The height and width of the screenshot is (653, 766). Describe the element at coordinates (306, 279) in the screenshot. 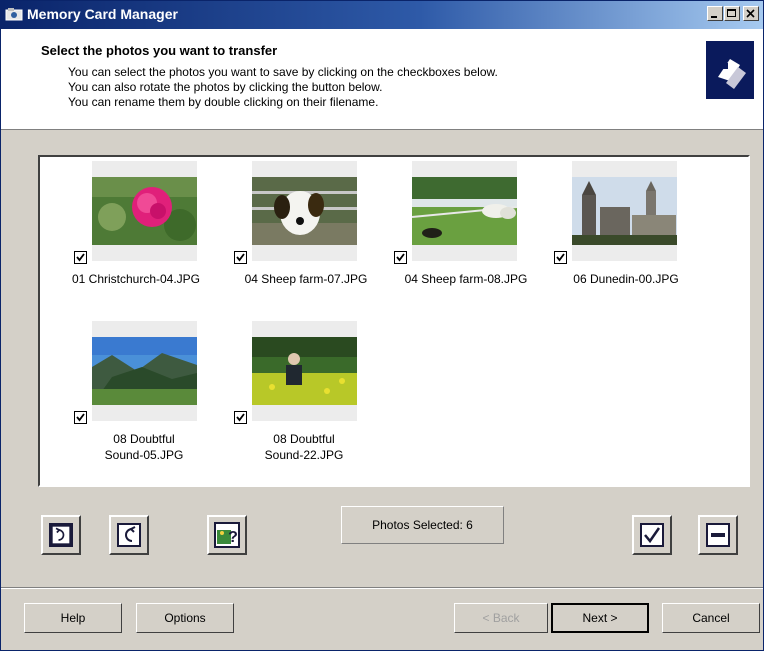

I see `photo-filename: 04 Sheep farm-07.JPG` at that location.